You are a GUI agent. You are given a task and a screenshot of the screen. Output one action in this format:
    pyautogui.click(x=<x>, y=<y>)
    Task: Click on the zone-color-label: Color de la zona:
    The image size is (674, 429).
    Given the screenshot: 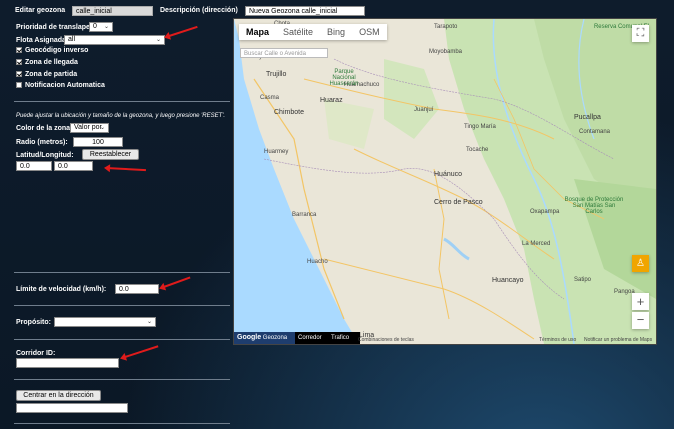 What is the action you would take?
    pyautogui.click(x=44, y=128)
    